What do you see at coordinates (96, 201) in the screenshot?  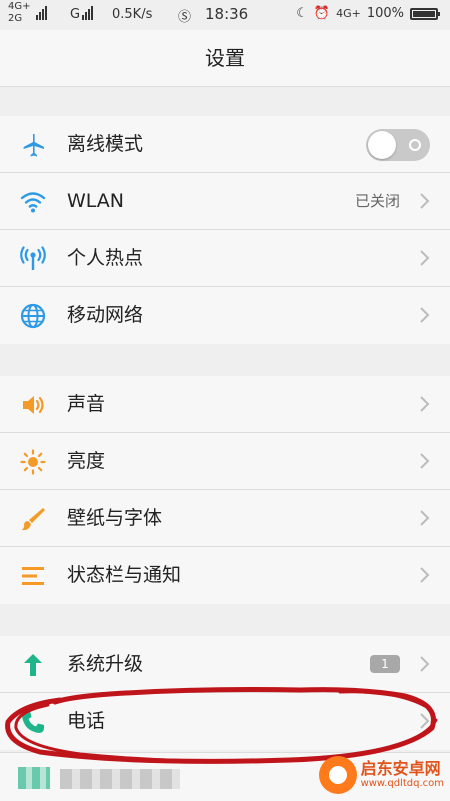 I see `settings-item-label: WLAN` at bounding box center [96, 201].